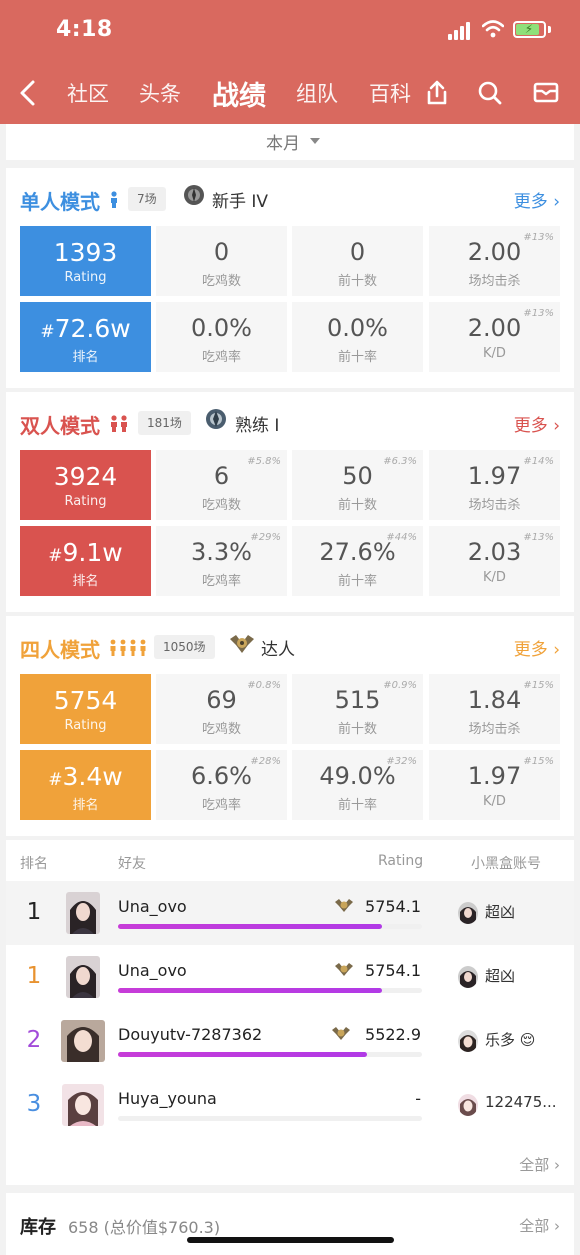 The width and height of the screenshot is (580, 1255). I want to click on mail-icon, so click(546, 93).